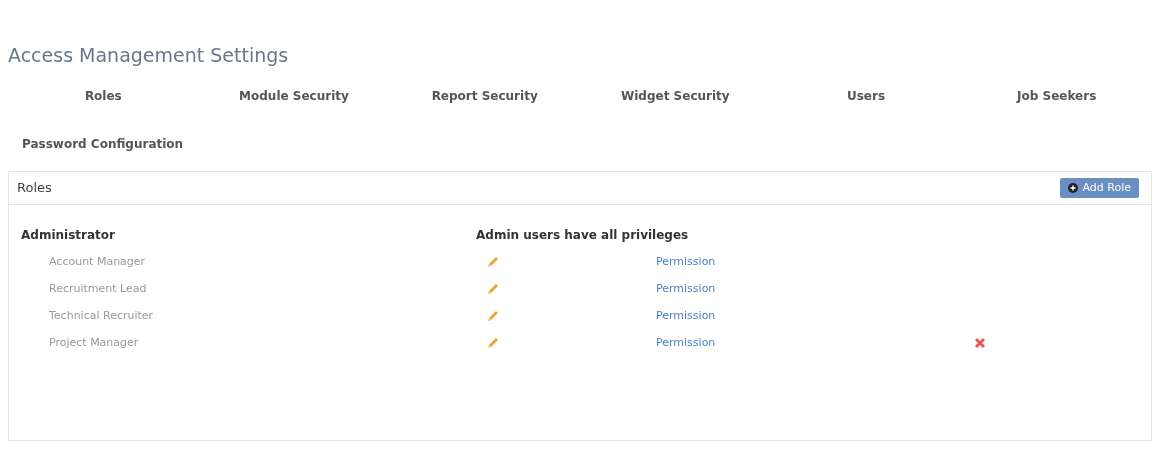 This screenshot has height=469, width=1160. Describe the element at coordinates (101, 315) in the screenshot. I see `role-name: Technical Recruiter` at that location.